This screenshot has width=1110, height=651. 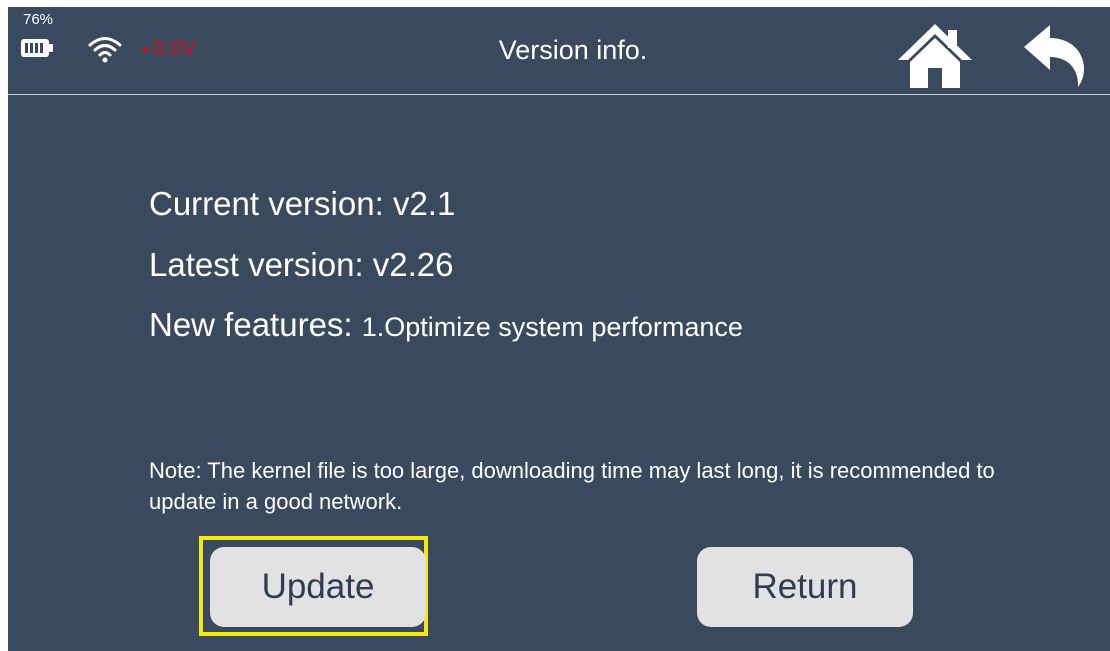 I want to click on current-version-row: Current version: v2.1, so click(x=302, y=204).